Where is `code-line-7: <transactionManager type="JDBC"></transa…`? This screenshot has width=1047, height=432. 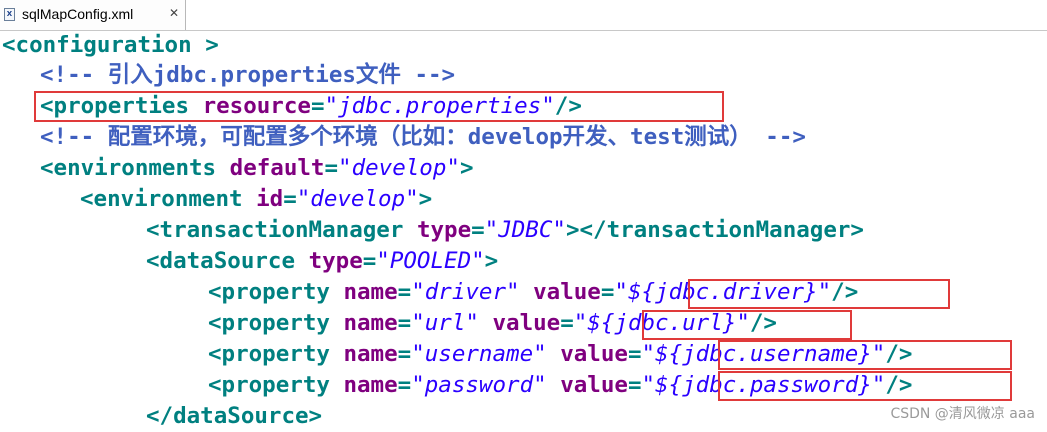
code-line-7: <transactionManager type="JDBC"></transa… is located at coordinates (505, 230).